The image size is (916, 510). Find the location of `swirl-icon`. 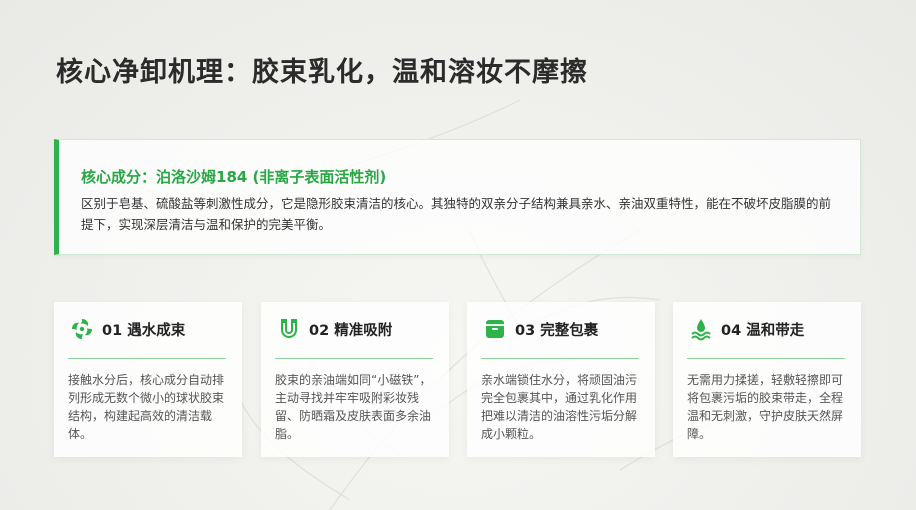

swirl-icon is located at coordinates (82, 329).